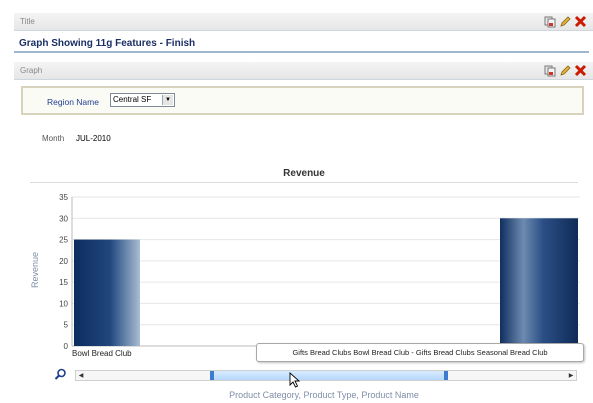 The width and height of the screenshot is (593, 403). Describe the element at coordinates (66, 325) in the screenshot. I see `y-tick-label: 5` at that location.